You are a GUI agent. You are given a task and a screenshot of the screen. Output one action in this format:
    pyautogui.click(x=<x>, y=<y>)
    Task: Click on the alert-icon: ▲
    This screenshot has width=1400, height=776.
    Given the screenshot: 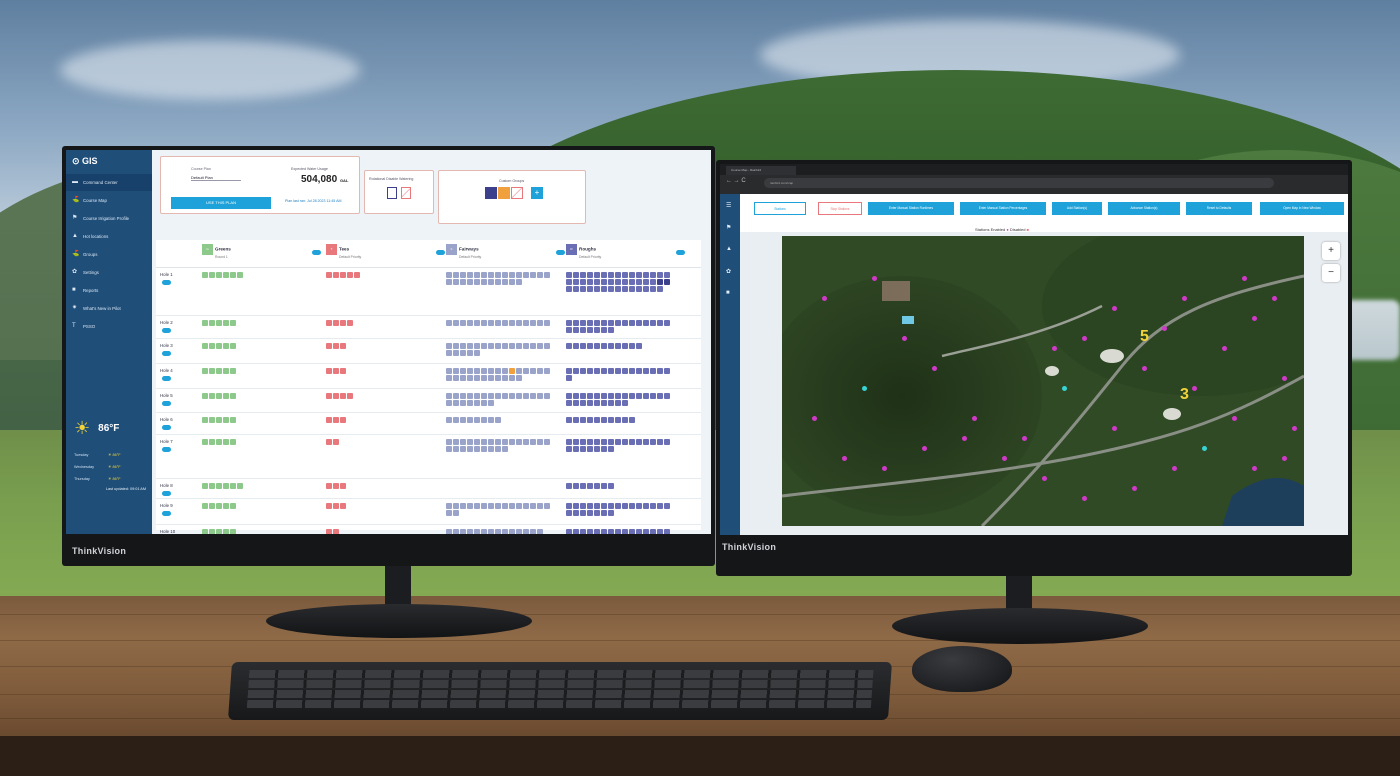 What is the action you would take?
    pyautogui.click(x=729, y=249)
    